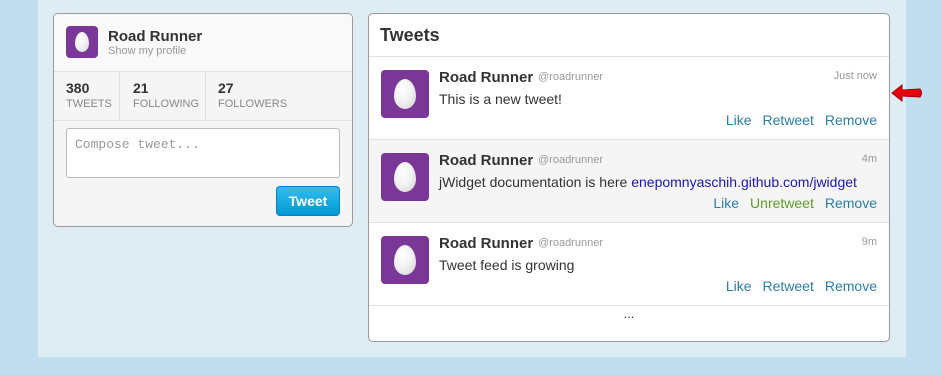 This screenshot has height=375, width=942. I want to click on unretweet-button: Unretweet, so click(782, 203).